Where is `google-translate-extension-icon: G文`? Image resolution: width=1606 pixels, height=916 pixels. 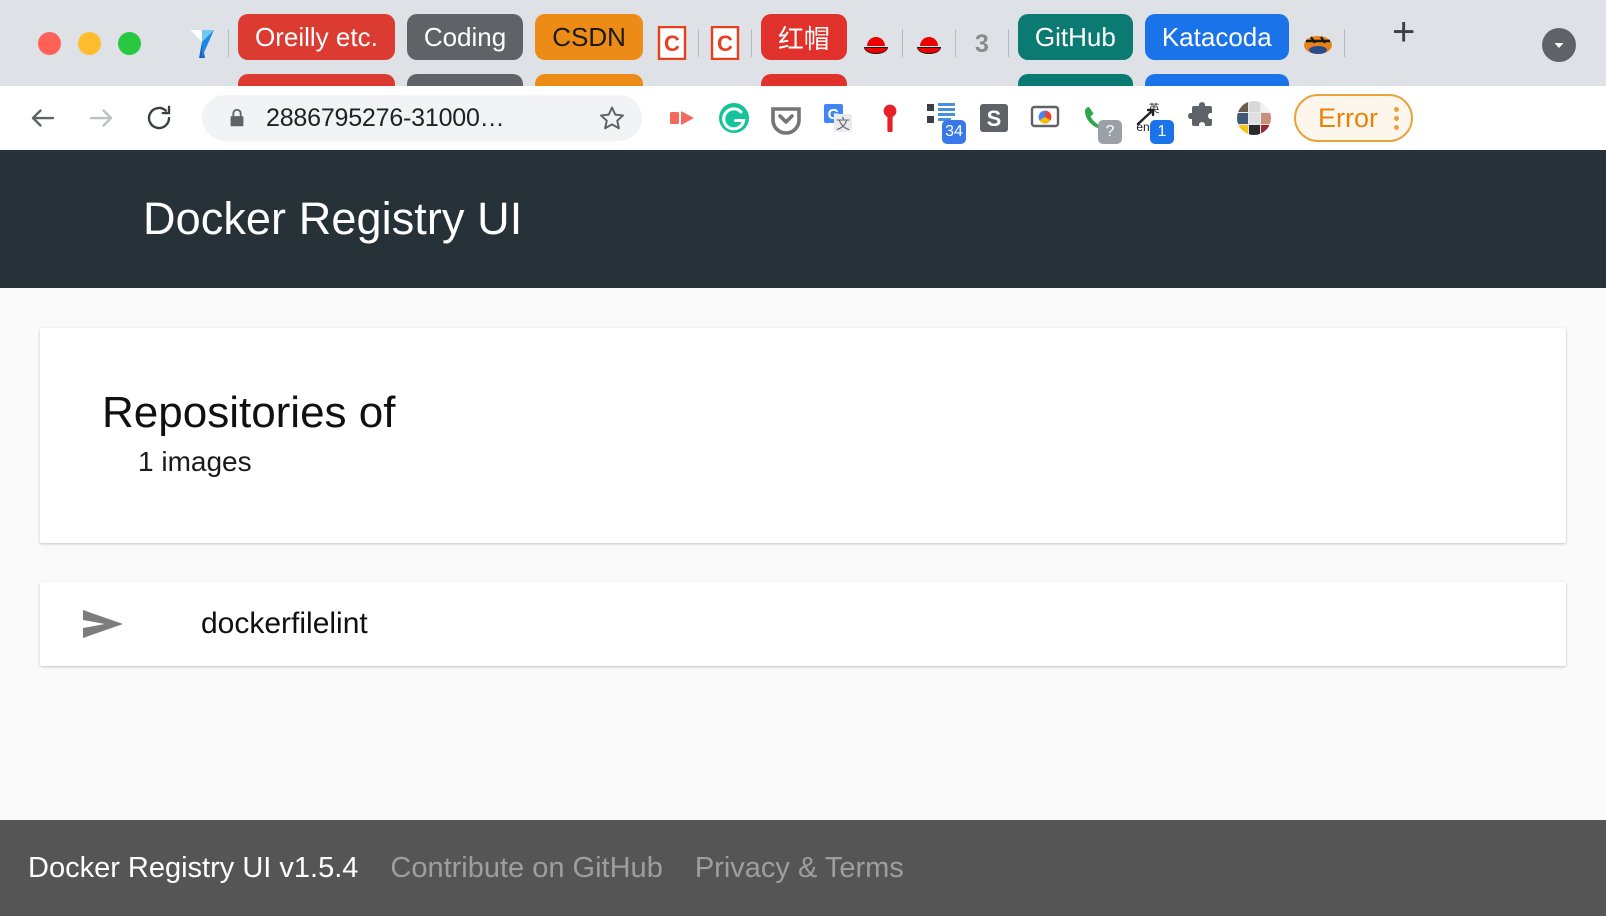 google-translate-extension-icon: G文 is located at coordinates (838, 118).